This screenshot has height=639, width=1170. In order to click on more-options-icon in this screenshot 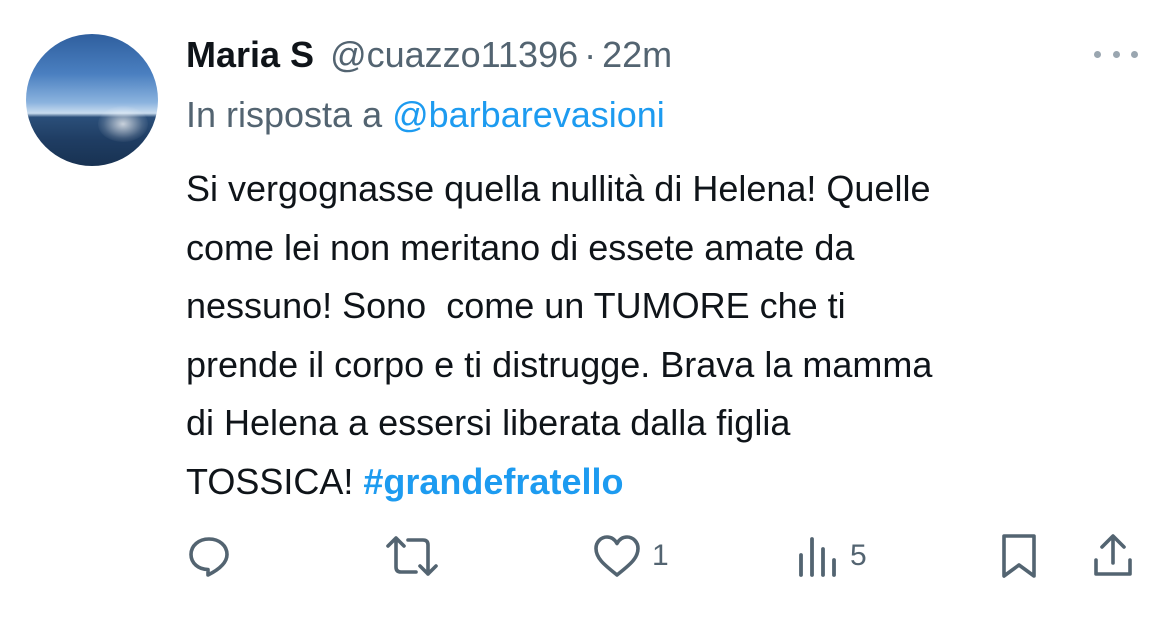, I will do `click(1116, 54)`.